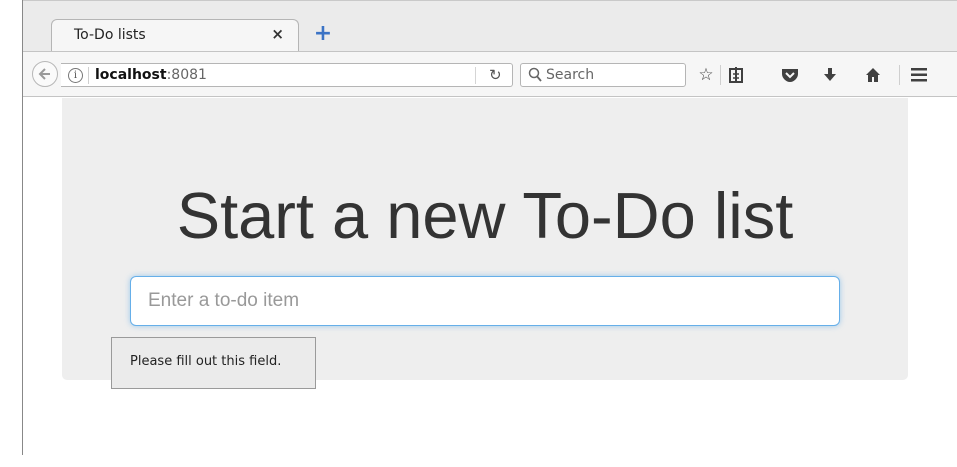  What do you see at coordinates (736, 75) in the screenshot?
I see `reading-list-icon` at bounding box center [736, 75].